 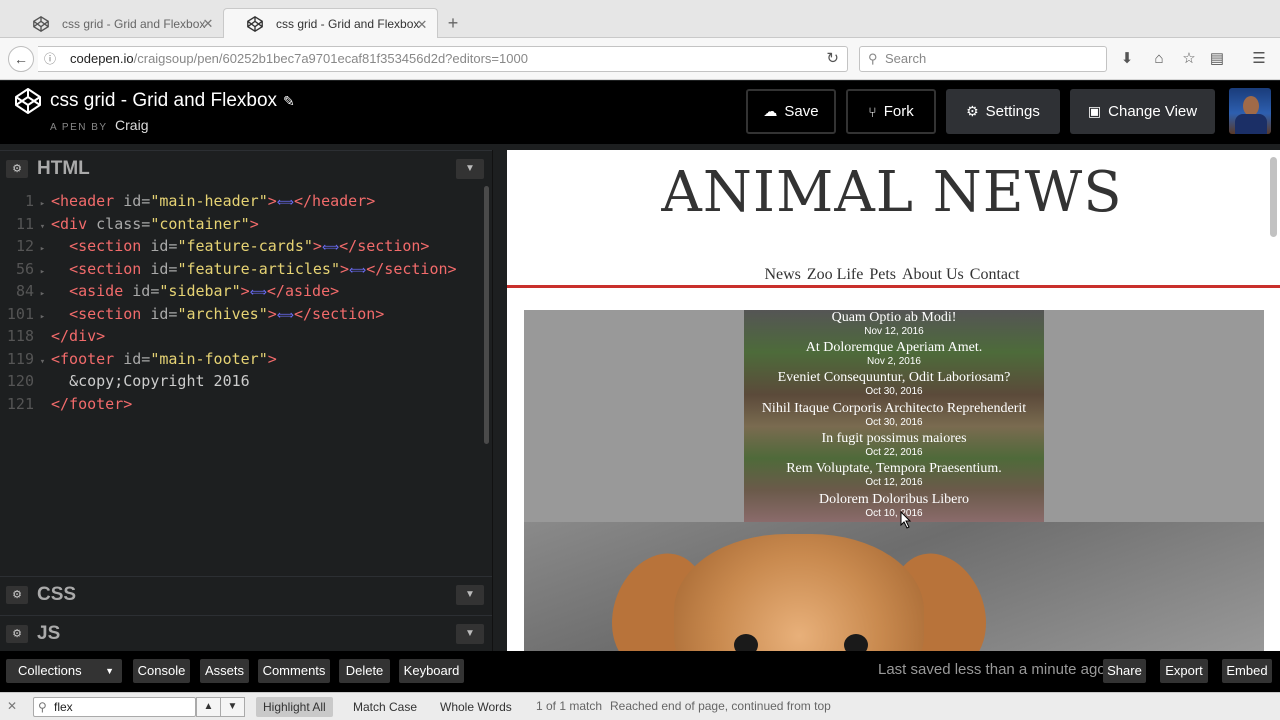 What do you see at coordinates (476, 707) in the screenshot?
I see `whole-words-toggle: Whole Words` at bounding box center [476, 707].